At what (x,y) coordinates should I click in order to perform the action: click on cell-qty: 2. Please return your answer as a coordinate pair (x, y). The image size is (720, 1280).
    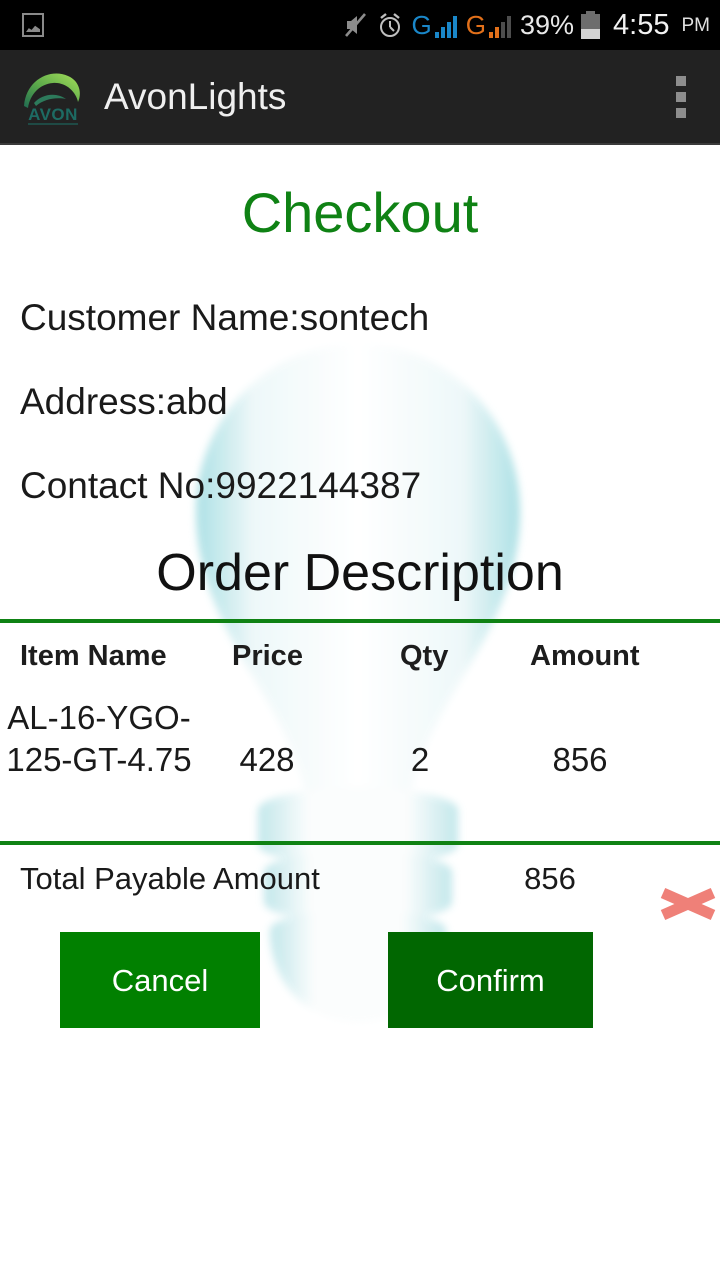
    Looking at the image, I should click on (420, 759).